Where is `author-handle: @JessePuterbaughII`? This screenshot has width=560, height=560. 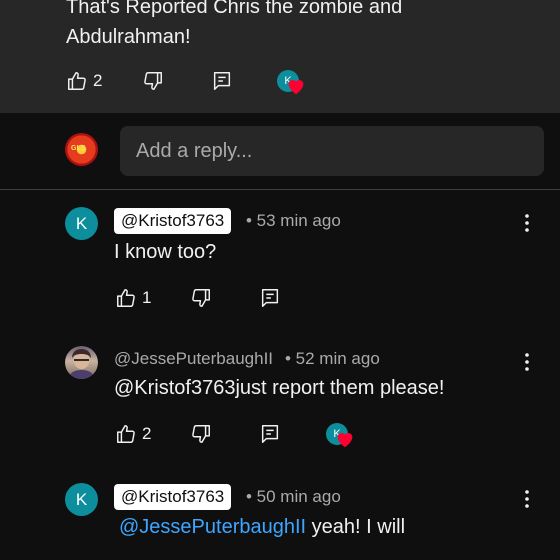
author-handle: @JessePuterbaughII is located at coordinates (193, 359).